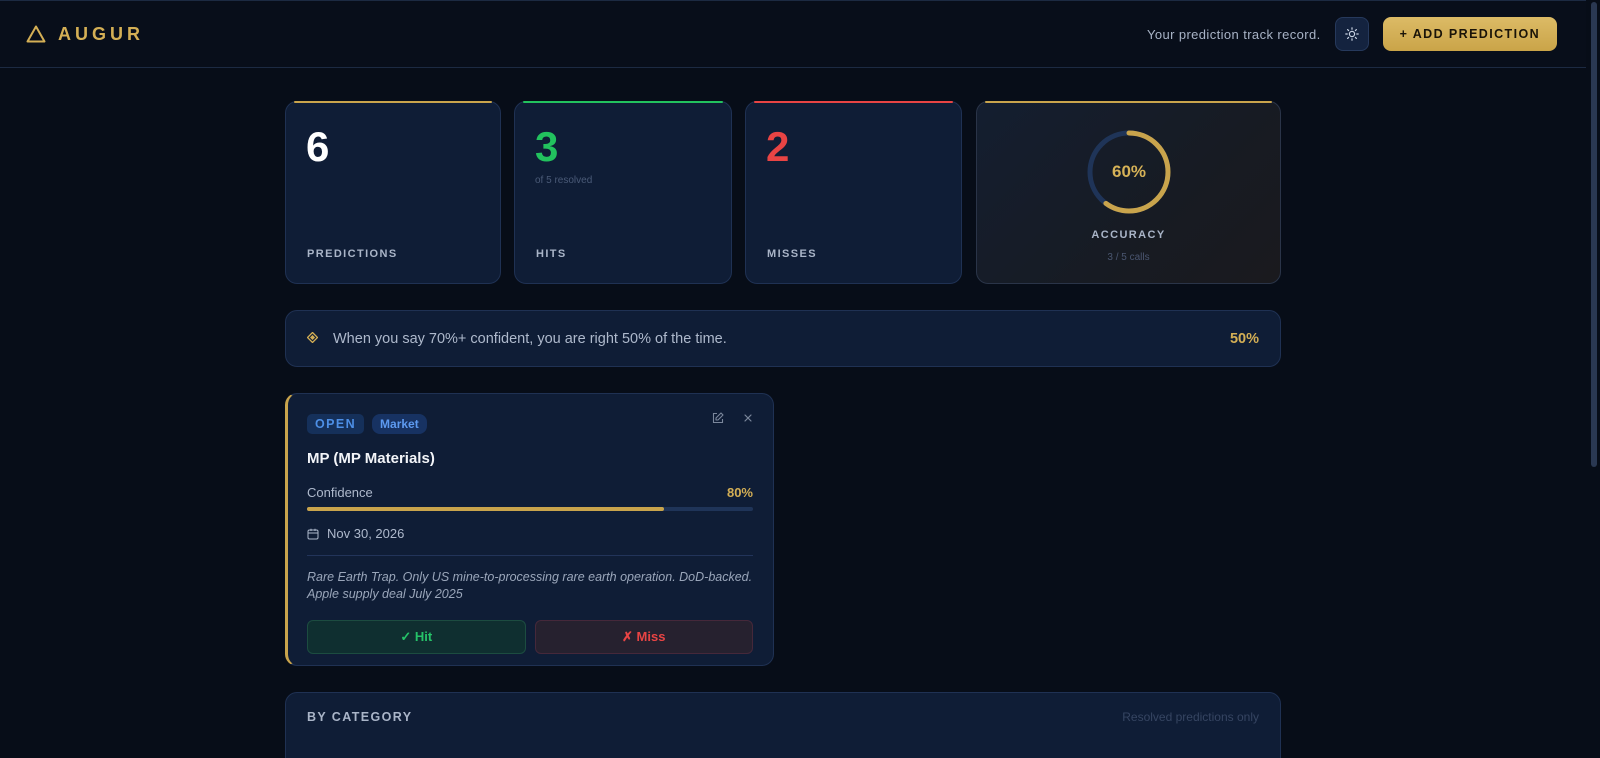 The width and height of the screenshot is (1600, 758). Describe the element at coordinates (748, 418) in the screenshot. I see `close-icon` at that location.